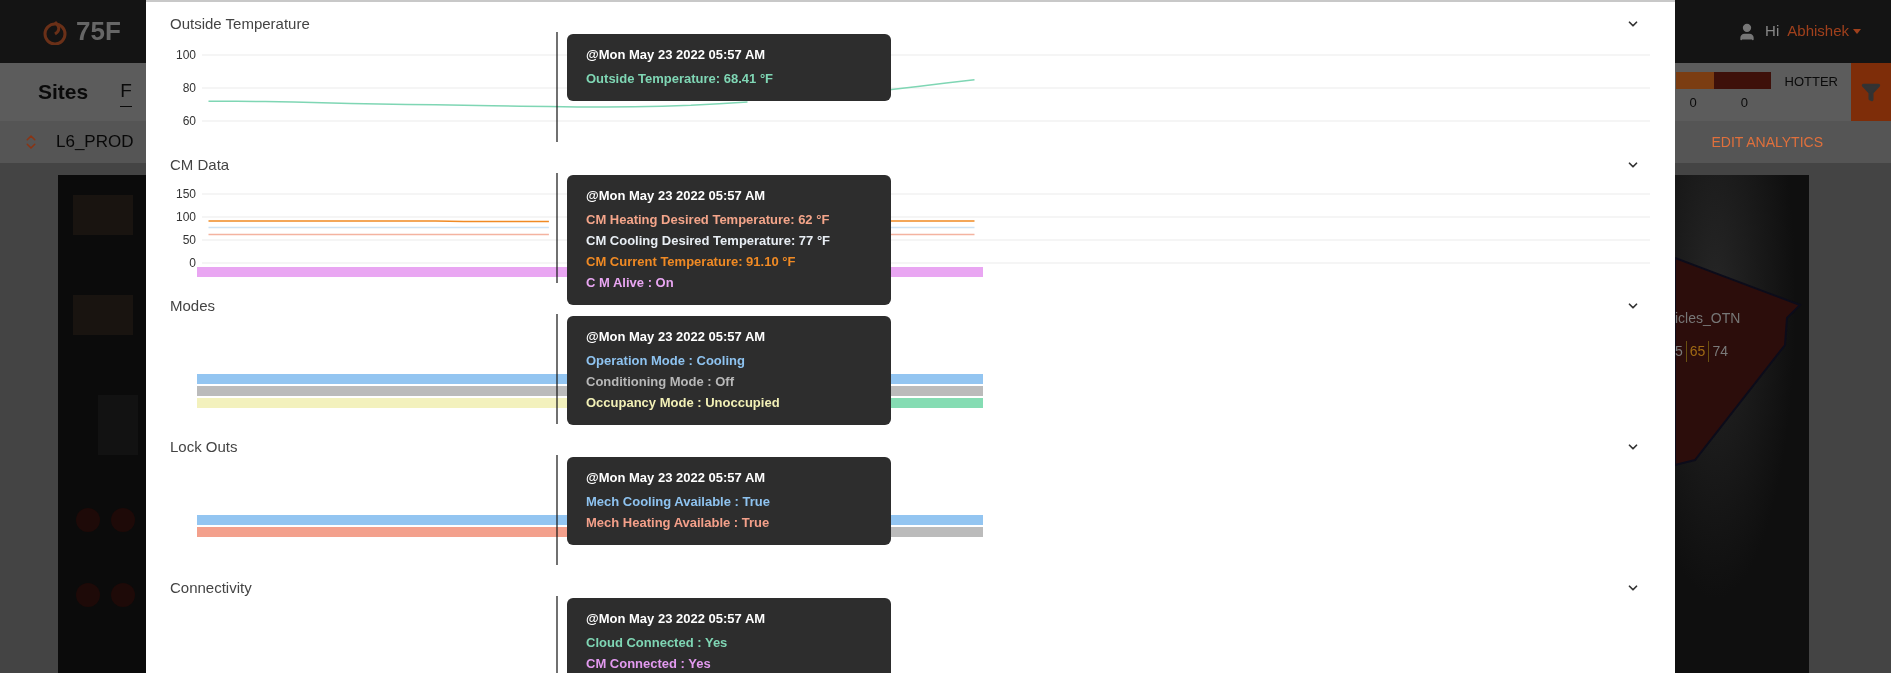 The height and width of the screenshot is (673, 1891). Describe the element at coordinates (1871, 92) in the screenshot. I see `filter-icon` at that location.